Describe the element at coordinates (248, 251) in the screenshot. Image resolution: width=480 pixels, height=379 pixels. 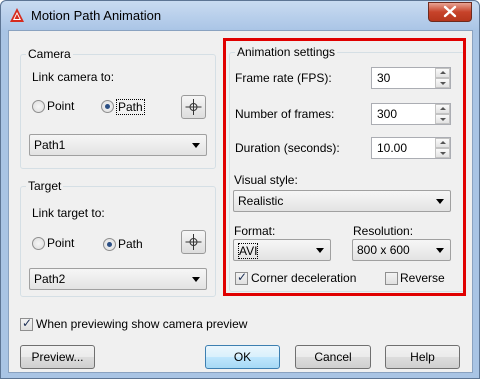
I see `format-value: AVI` at that location.